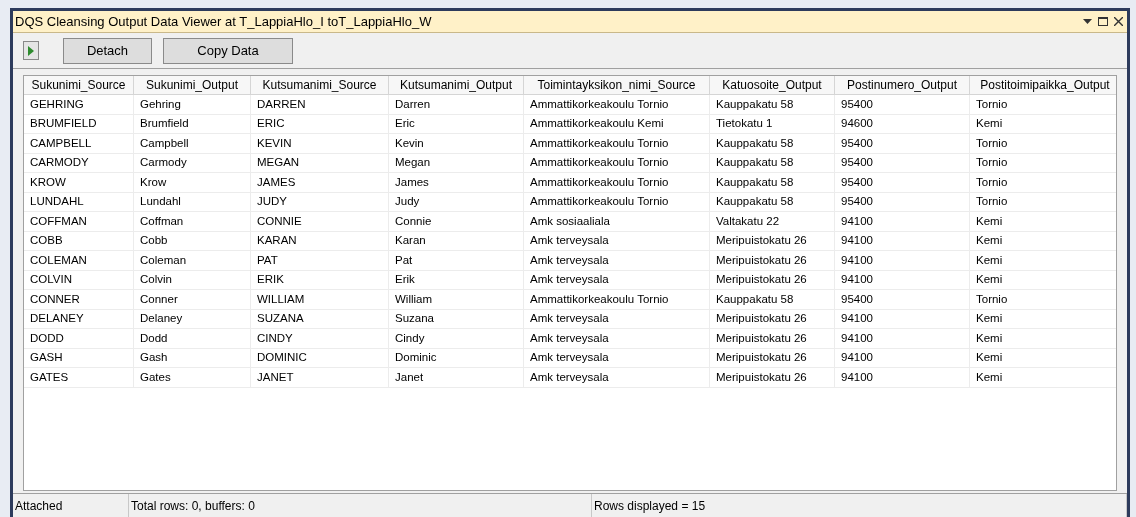 The image size is (1136, 517). What do you see at coordinates (223, 21) in the screenshot?
I see `window-title: DQS Cleansing Output Data Viewer at T_LappiaHlo_I toT_LappiaHlo_W` at bounding box center [223, 21].